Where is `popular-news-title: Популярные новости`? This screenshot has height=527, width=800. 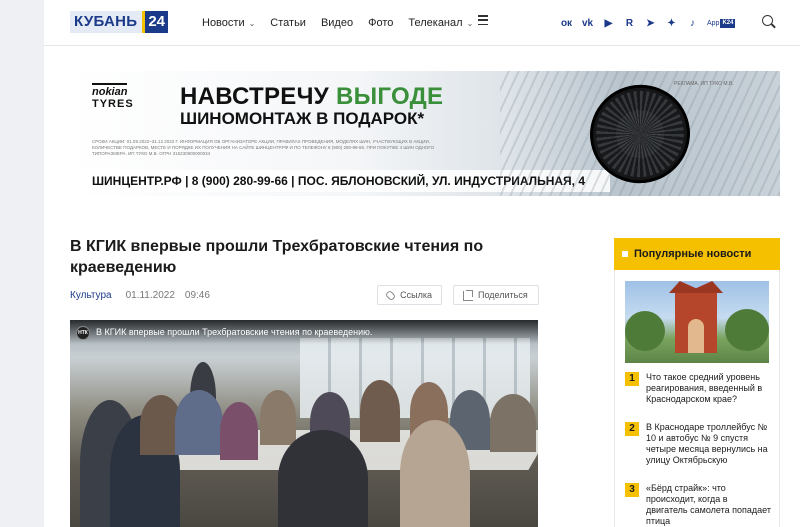 popular-news-title: Популярные новости is located at coordinates (693, 254).